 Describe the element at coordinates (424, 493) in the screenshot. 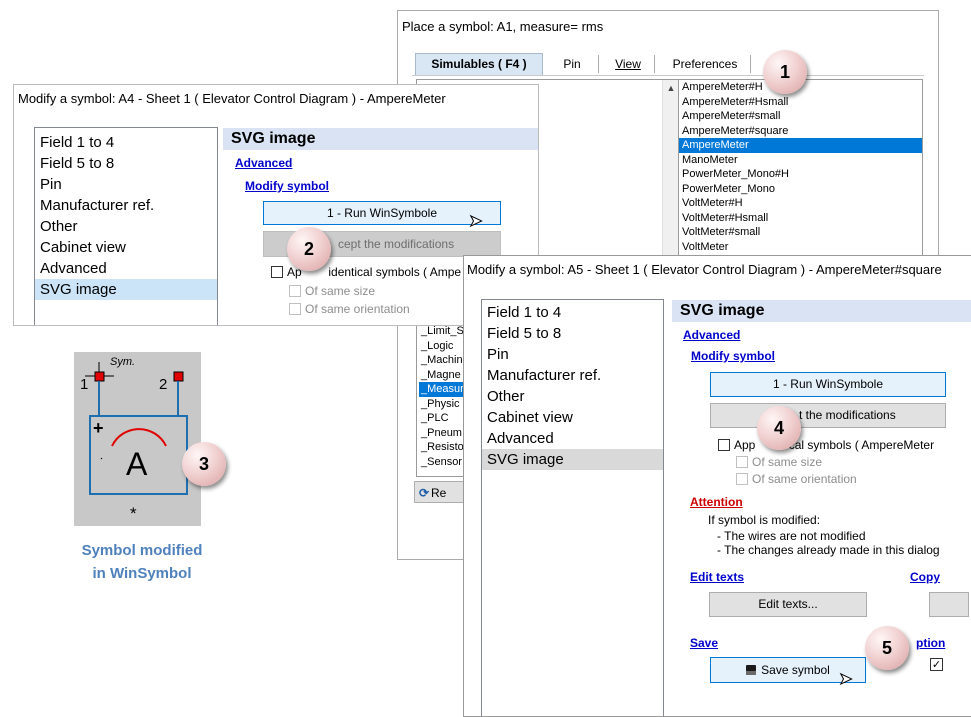

I see `refresh-icon: ⟳` at that location.